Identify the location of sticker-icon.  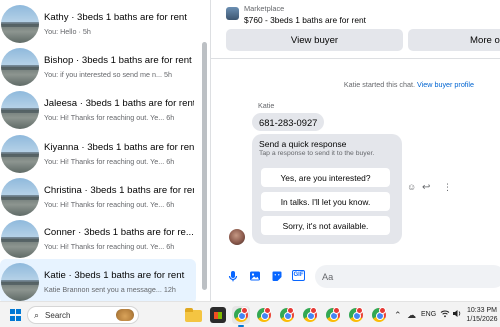
(277, 276).